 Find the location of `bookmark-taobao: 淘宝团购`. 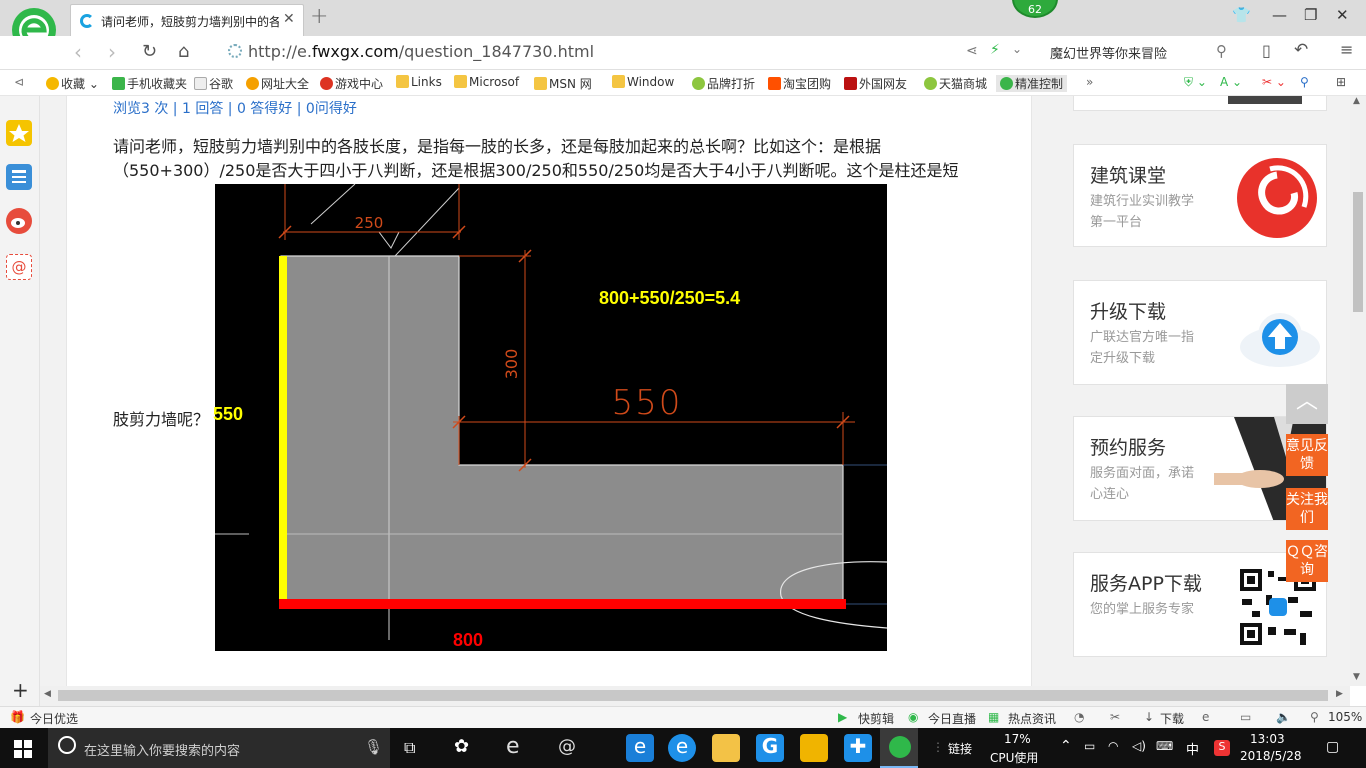

bookmark-taobao: 淘宝团购 is located at coordinates (799, 83).